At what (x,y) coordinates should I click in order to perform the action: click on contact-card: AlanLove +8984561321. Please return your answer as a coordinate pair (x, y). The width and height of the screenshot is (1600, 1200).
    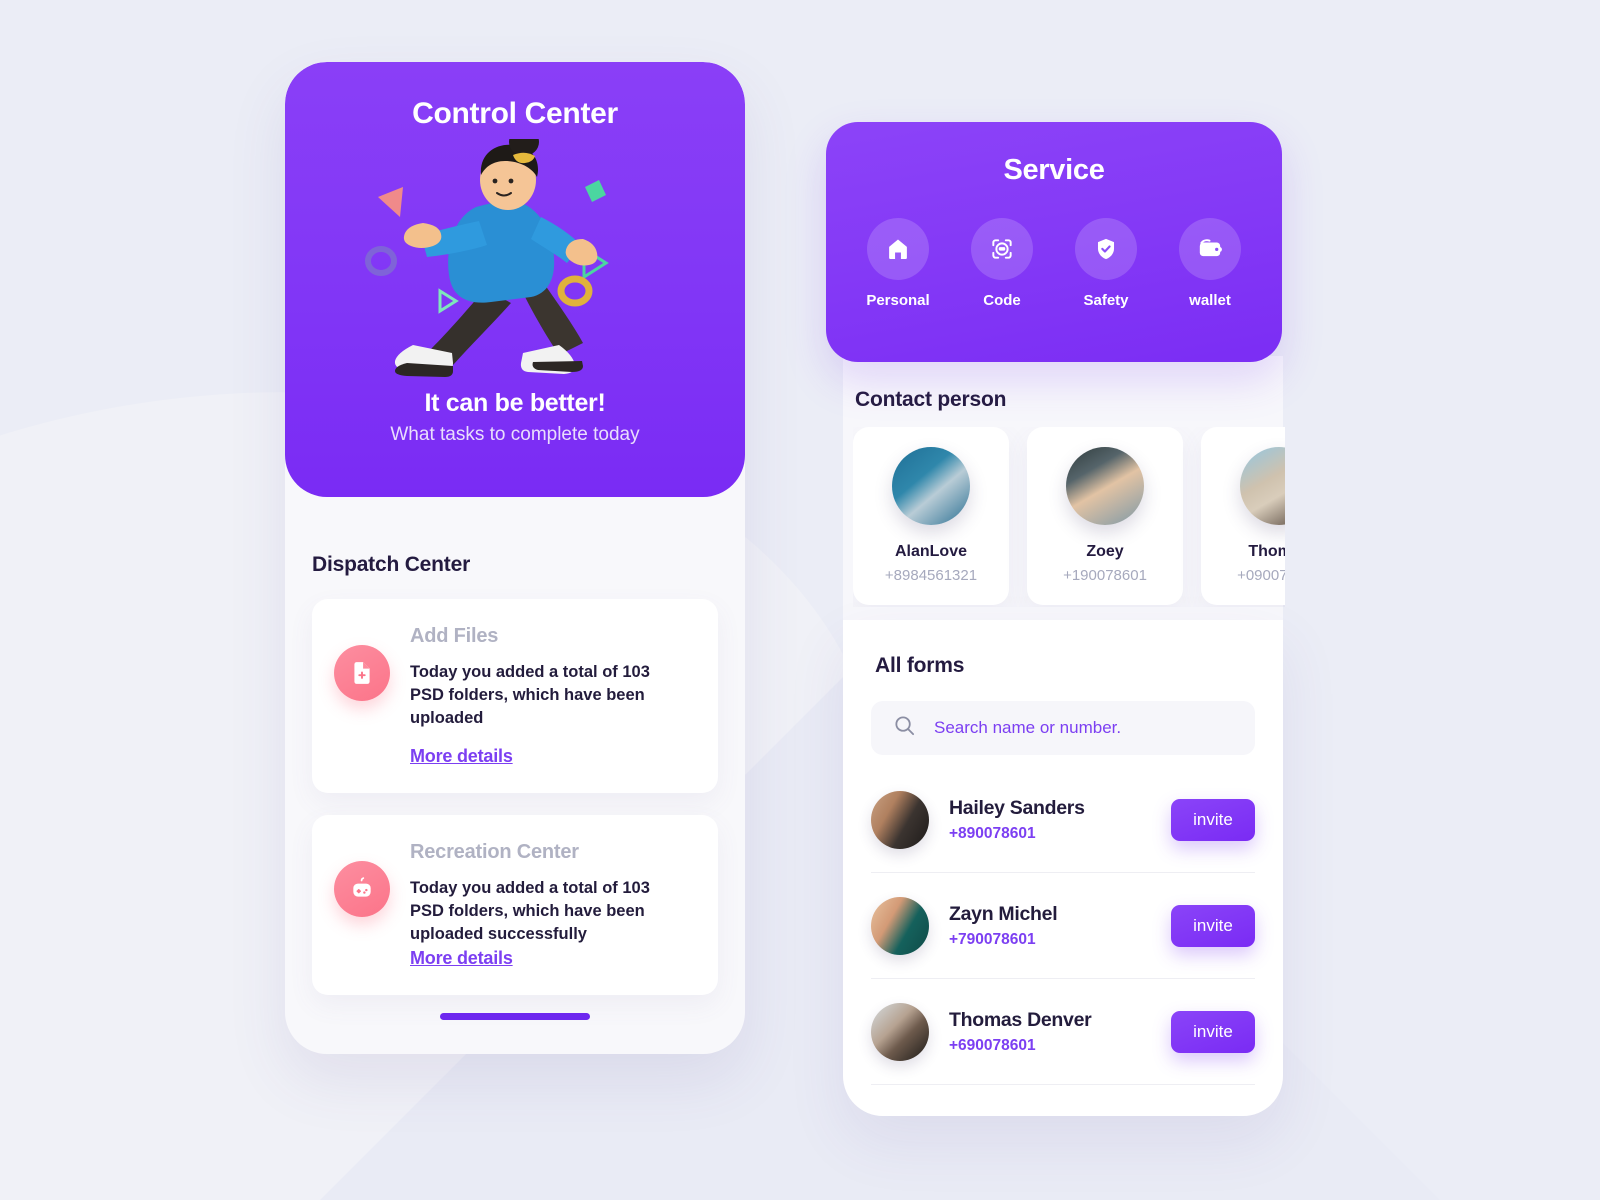
    Looking at the image, I should click on (931, 516).